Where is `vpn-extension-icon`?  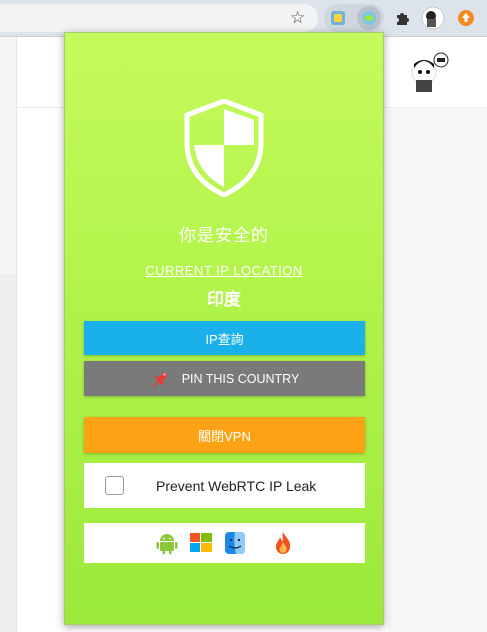
vpn-extension-icon is located at coordinates (369, 18).